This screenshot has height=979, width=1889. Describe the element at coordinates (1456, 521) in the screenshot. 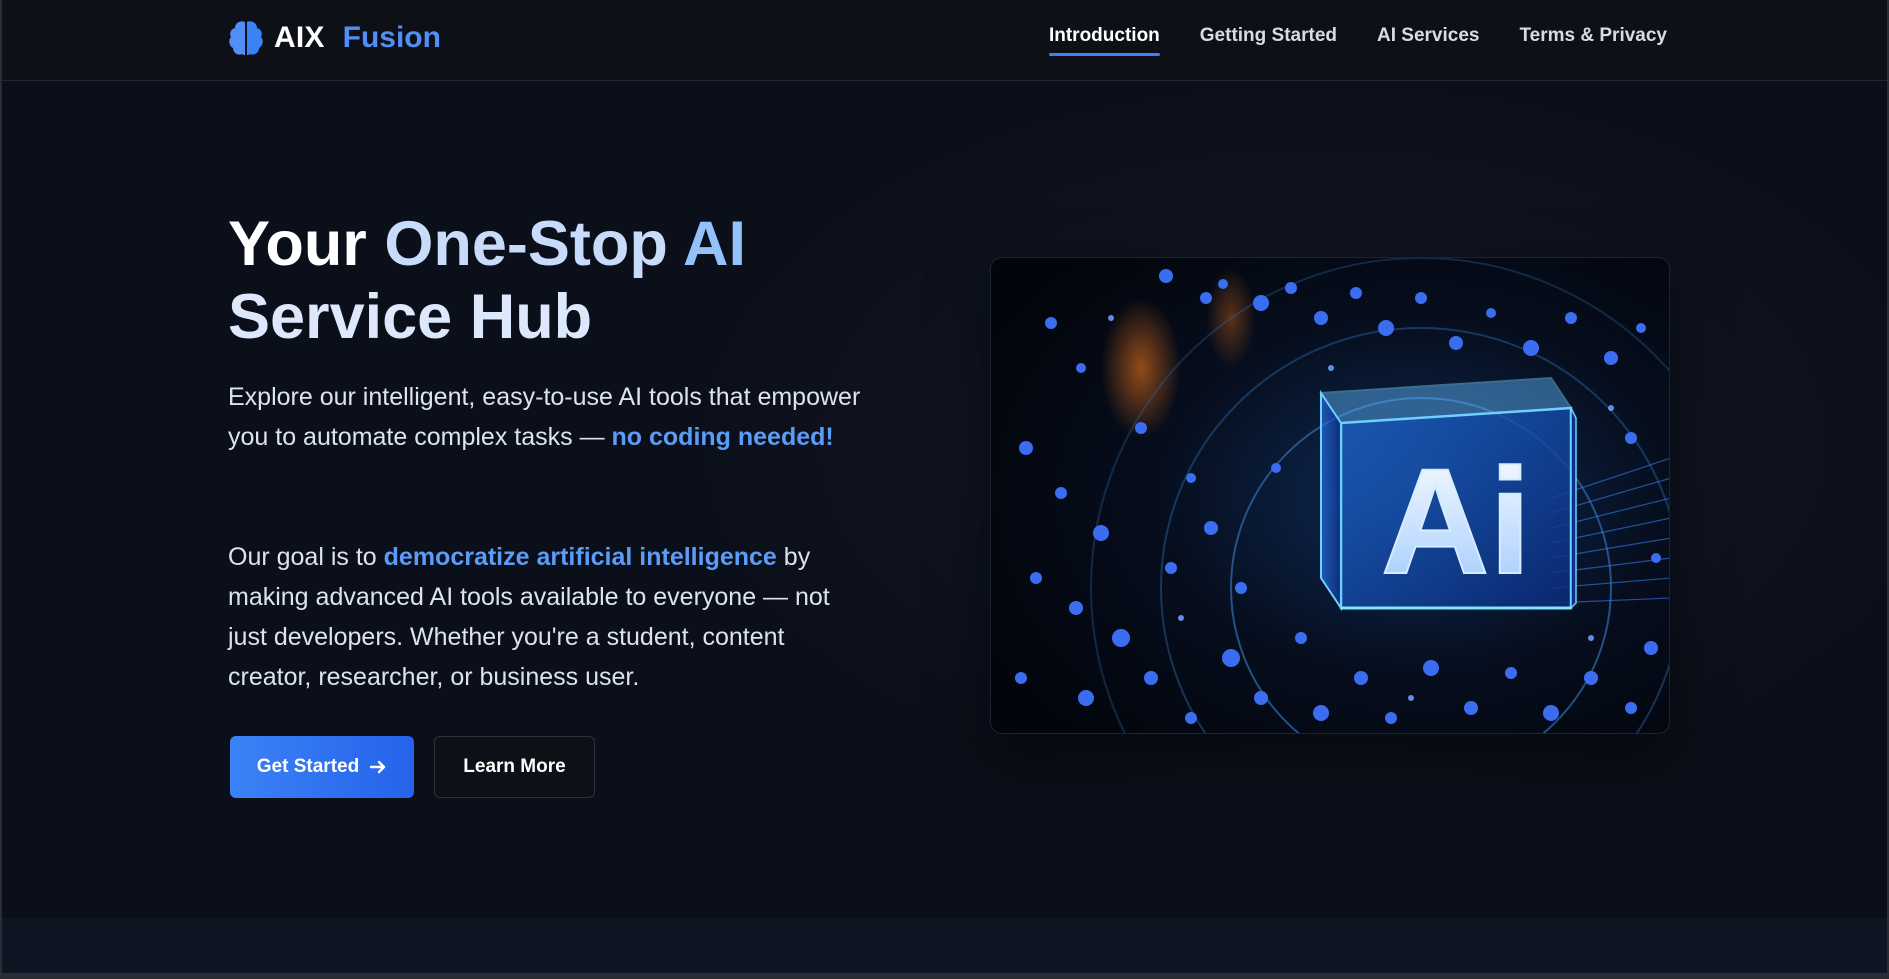

I see `cube-ai-text: Ai` at that location.